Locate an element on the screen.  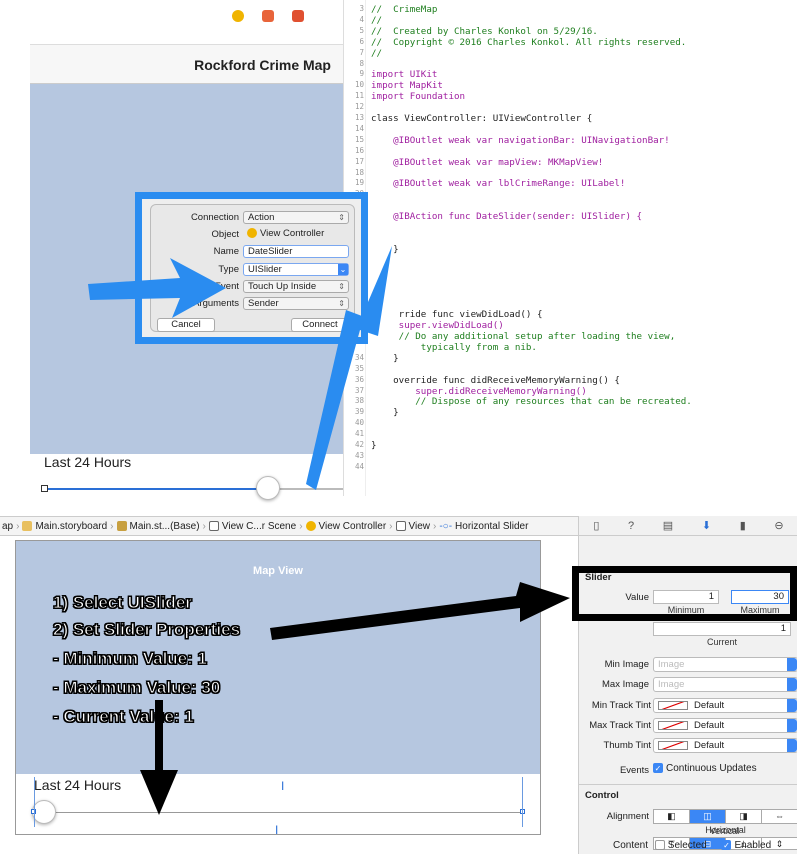
code-text: } is located at coordinates (385, 358).